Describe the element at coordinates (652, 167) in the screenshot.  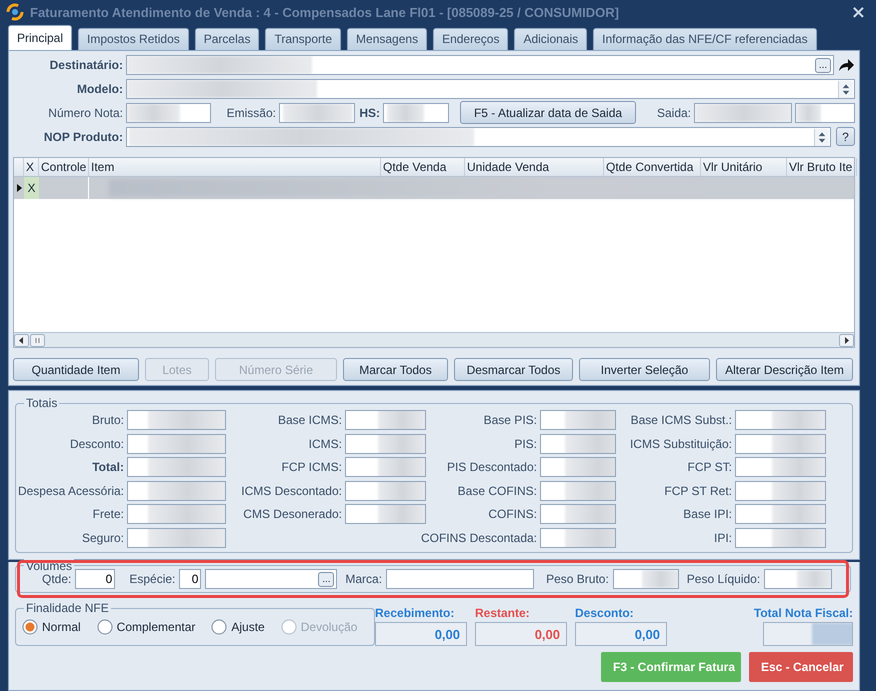
I see `column-header: Qtde Convertida` at that location.